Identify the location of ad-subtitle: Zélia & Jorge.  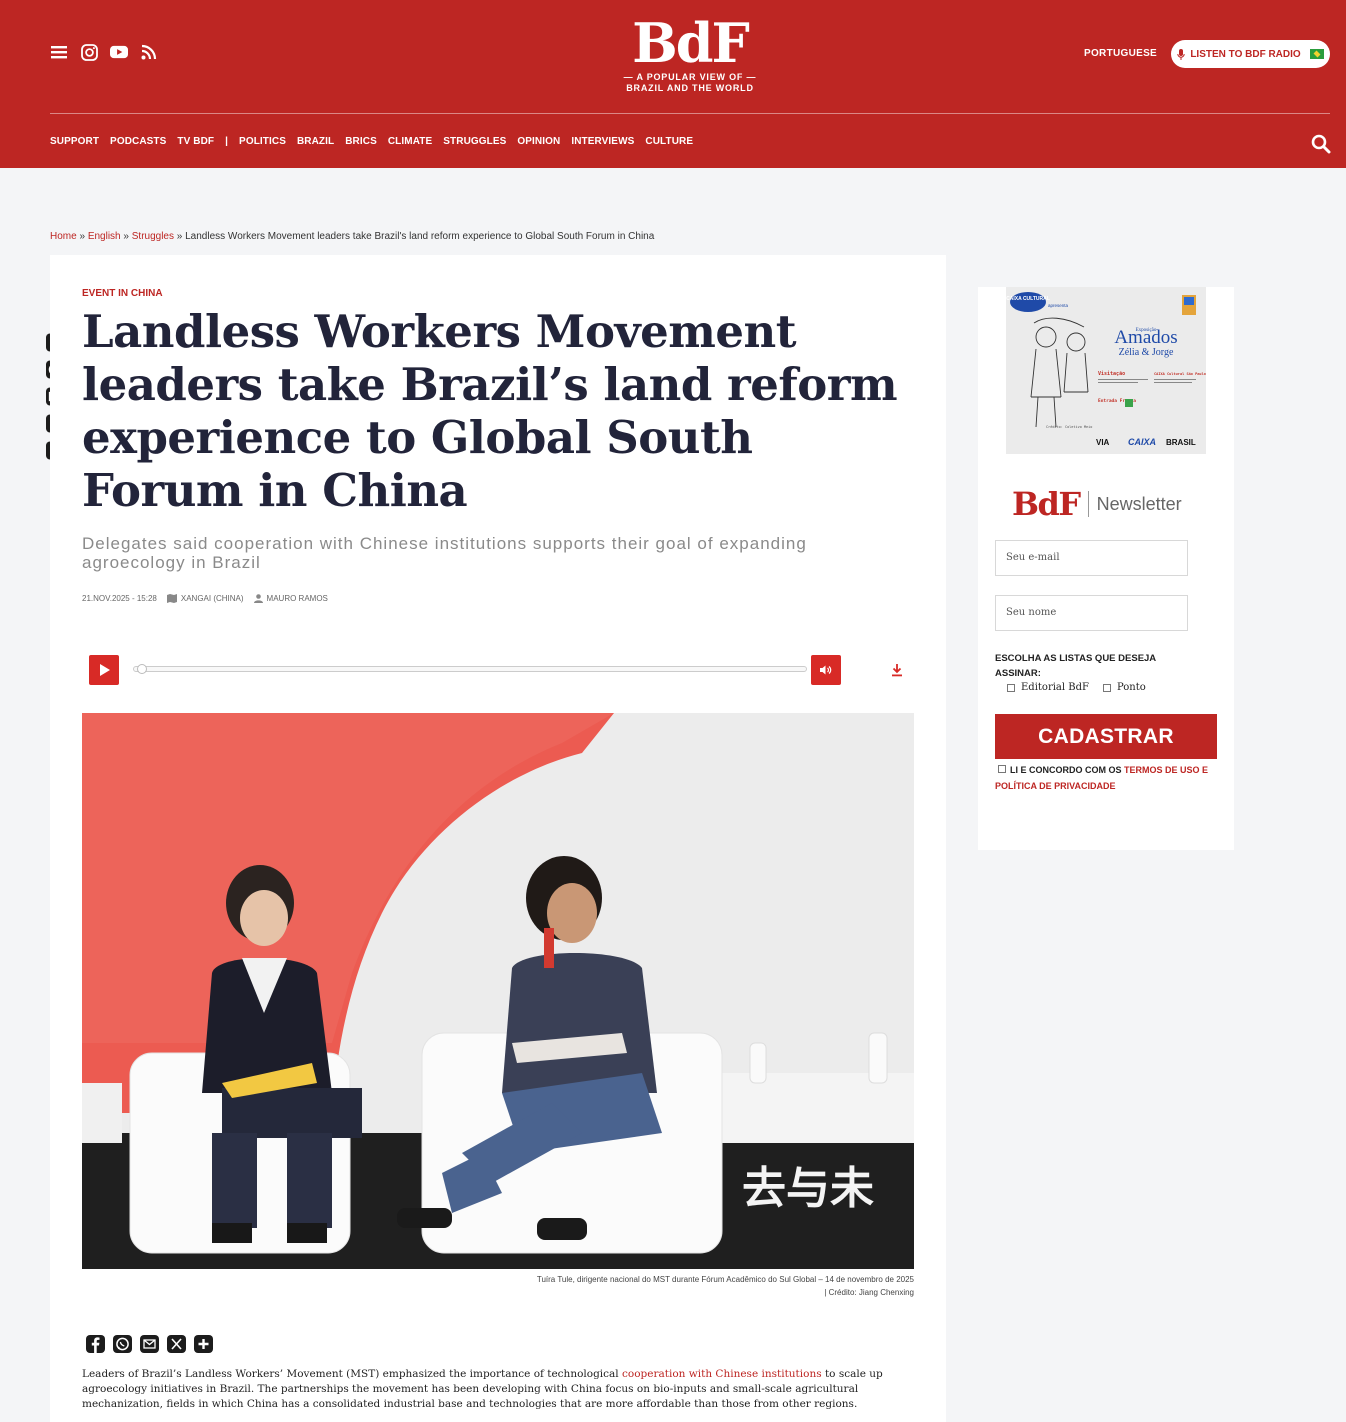
(1146, 352).